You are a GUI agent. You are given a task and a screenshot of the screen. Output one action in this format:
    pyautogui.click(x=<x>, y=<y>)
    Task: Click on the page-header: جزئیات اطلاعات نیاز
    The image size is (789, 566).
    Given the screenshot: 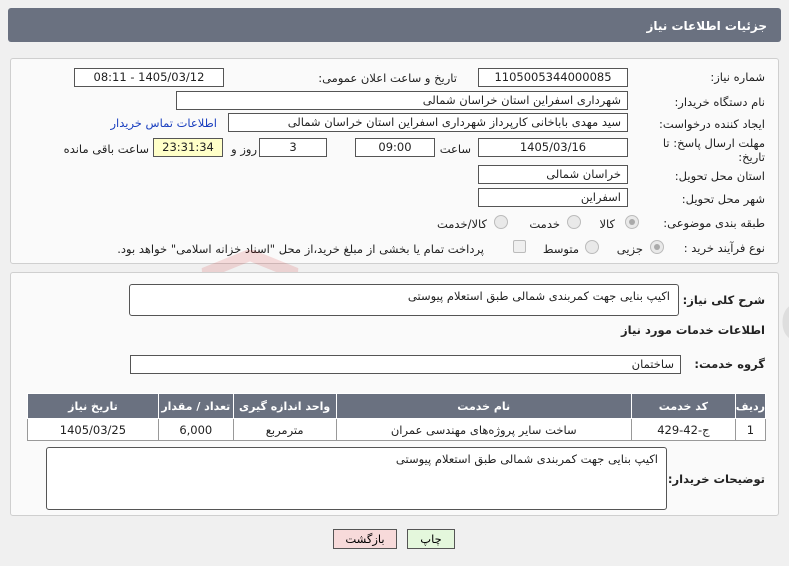 What is the action you would take?
    pyautogui.click(x=394, y=25)
    